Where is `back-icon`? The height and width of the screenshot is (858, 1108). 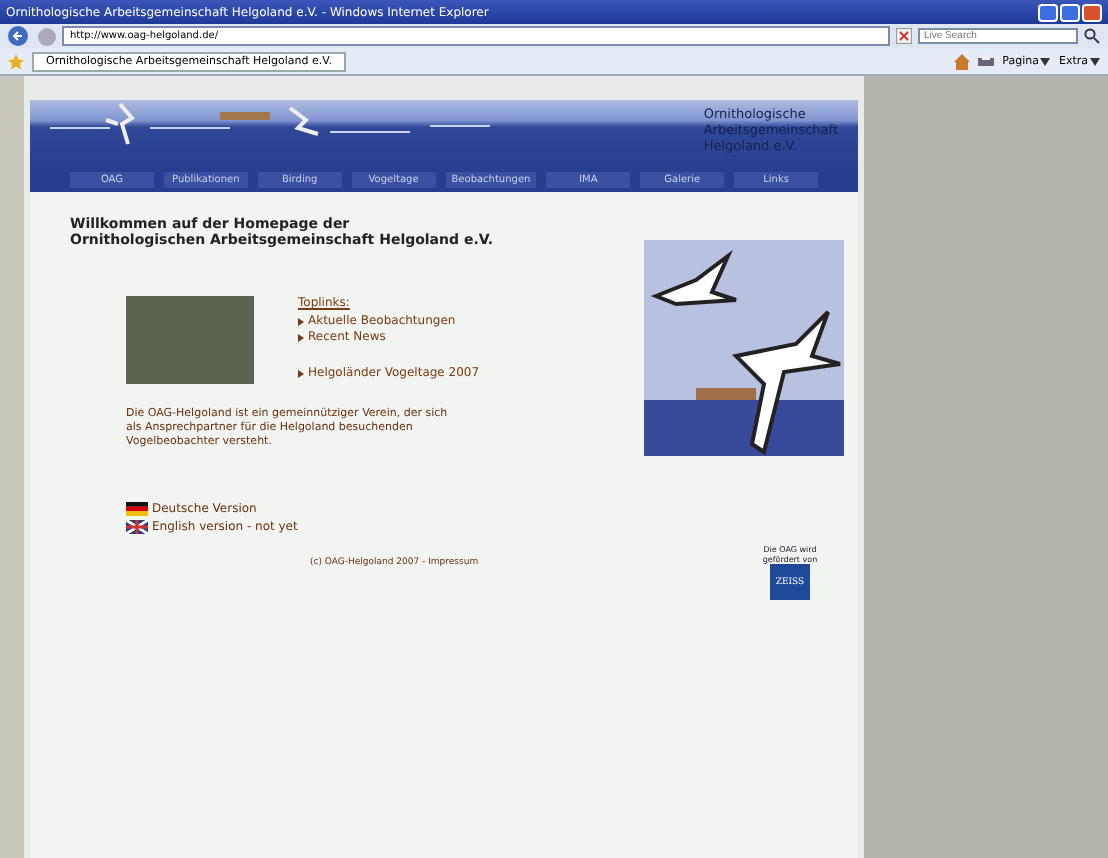
back-icon is located at coordinates (20, 36).